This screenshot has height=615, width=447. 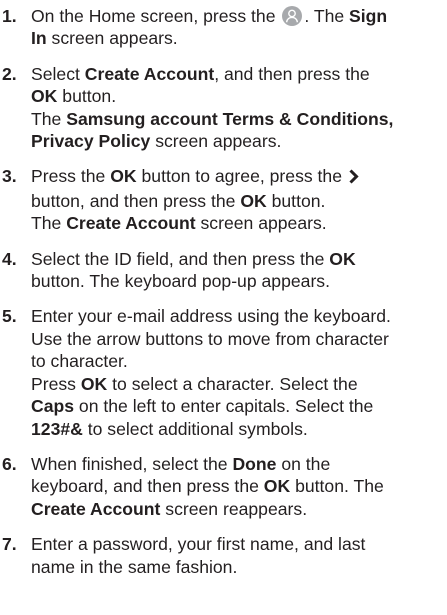 What do you see at coordinates (239, 567) in the screenshot?
I see `step-text-line: name in the same fashion.` at bounding box center [239, 567].